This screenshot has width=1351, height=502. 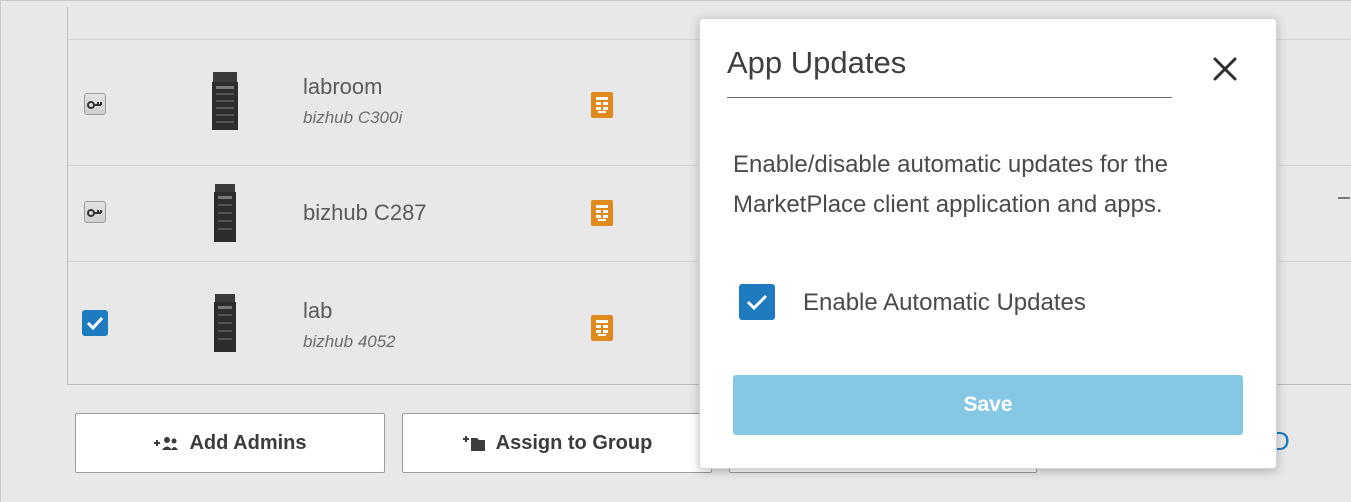 I want to click on assign-to-group-button: Assign to Group, so click(x=557, y=443).